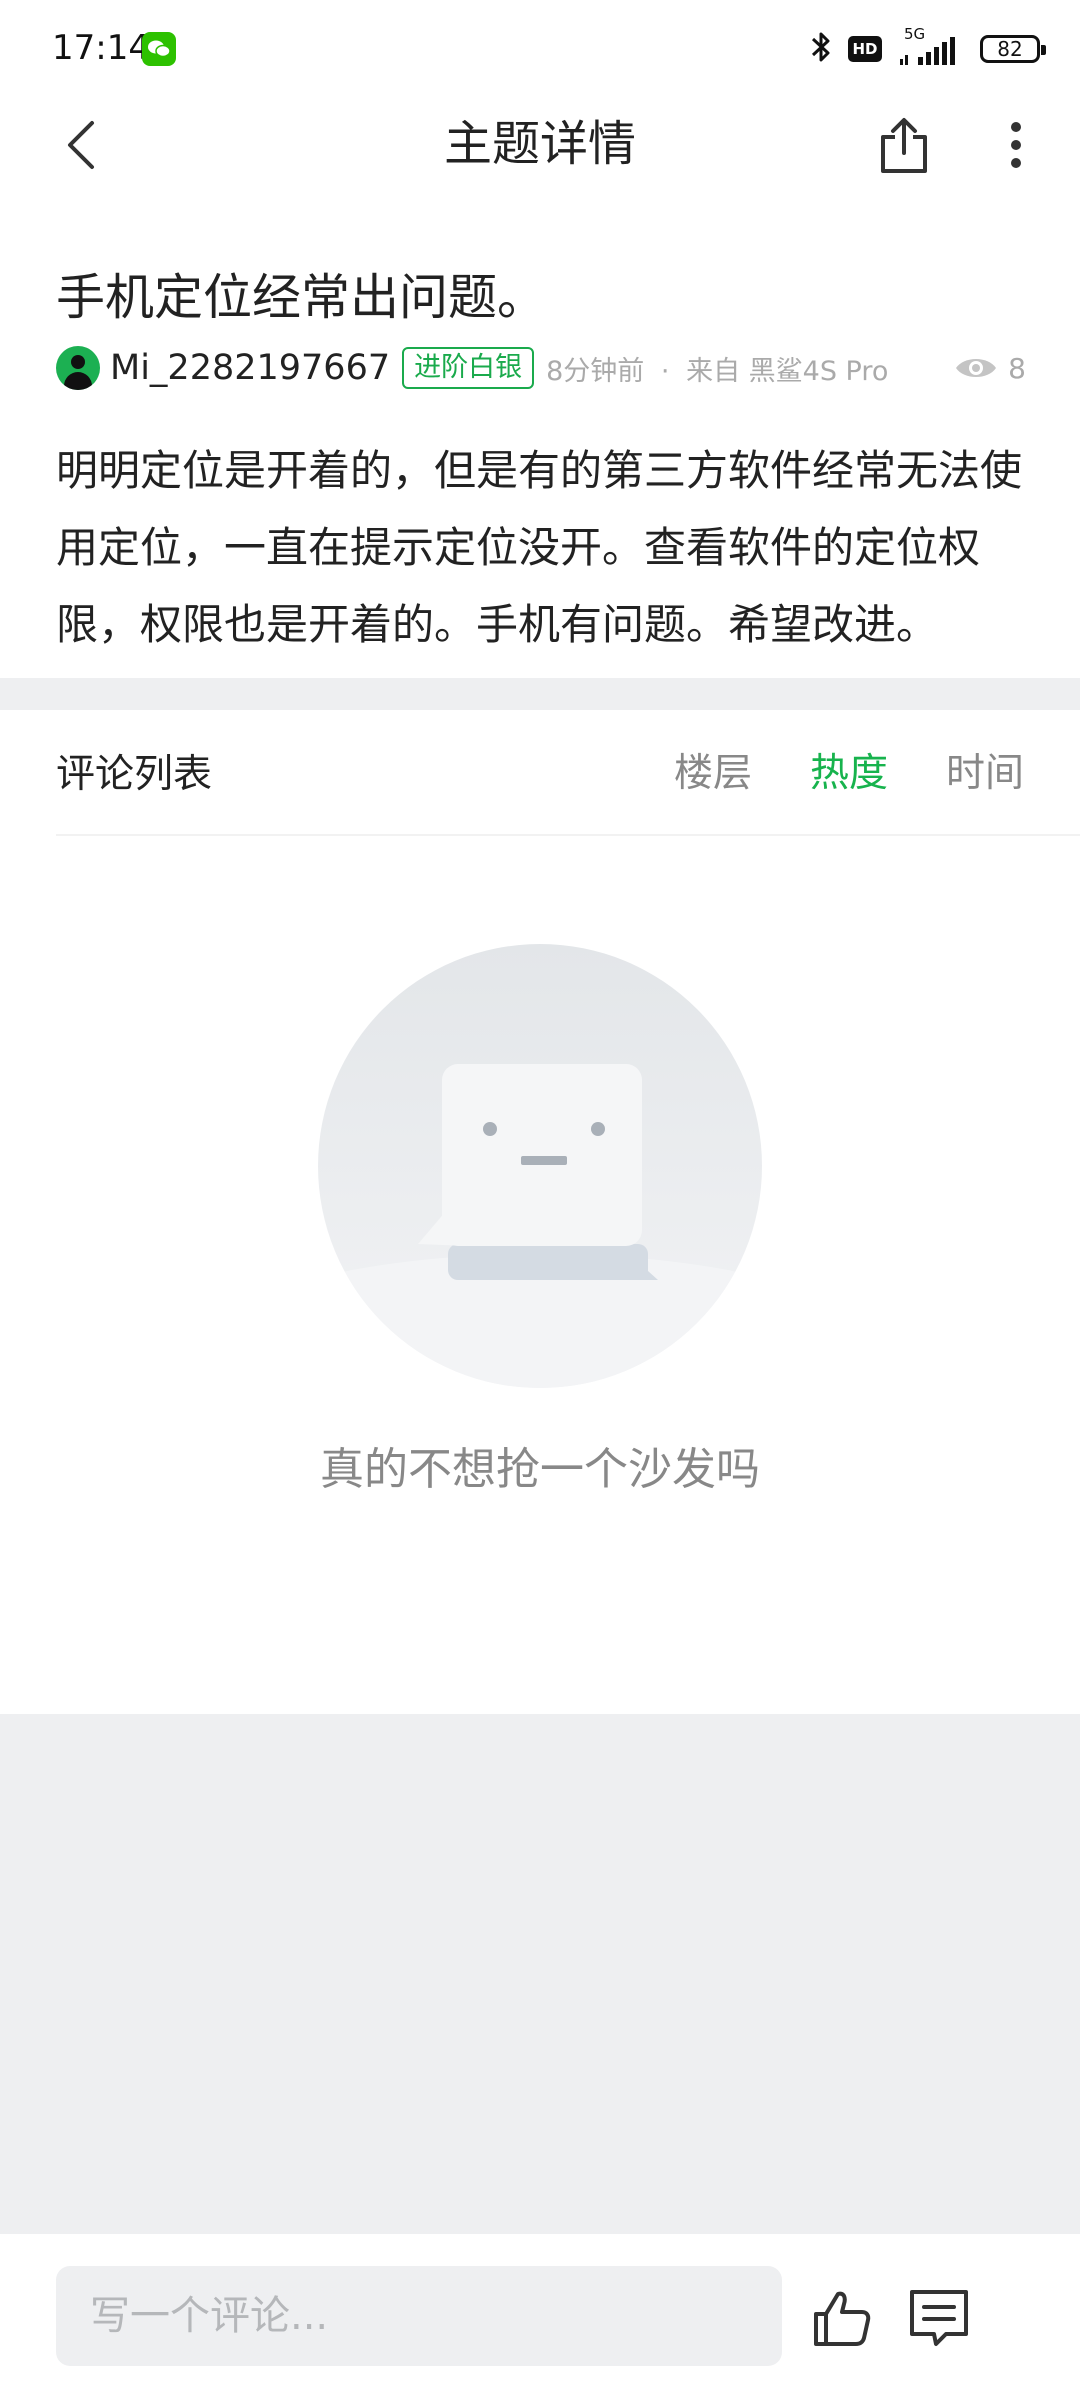 Image resolution: width=1080 pixels, height=2400 pixels. I want to click on empty-comments-illustration, so click(540, 1166).